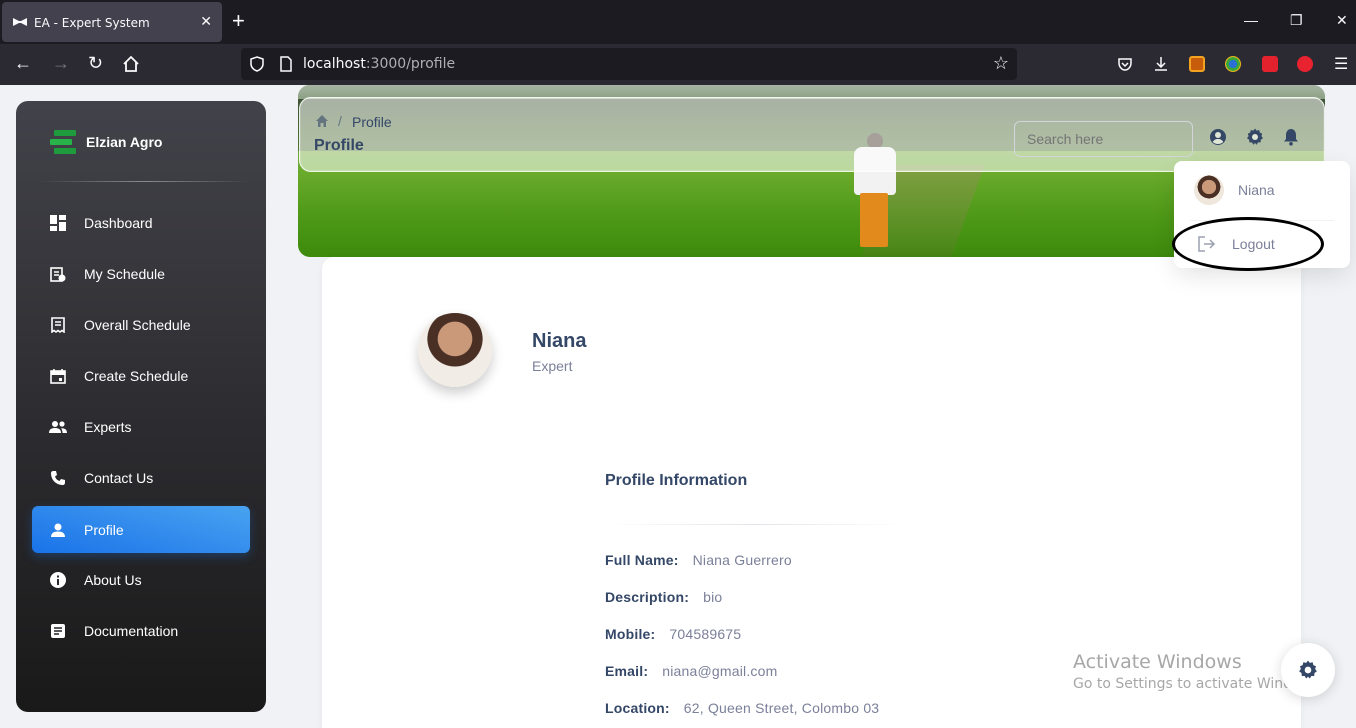 Image resolution: width=1356 pixels, height=728 pixels. I want to click on brand: Elzian Agro, so click(106, 142).